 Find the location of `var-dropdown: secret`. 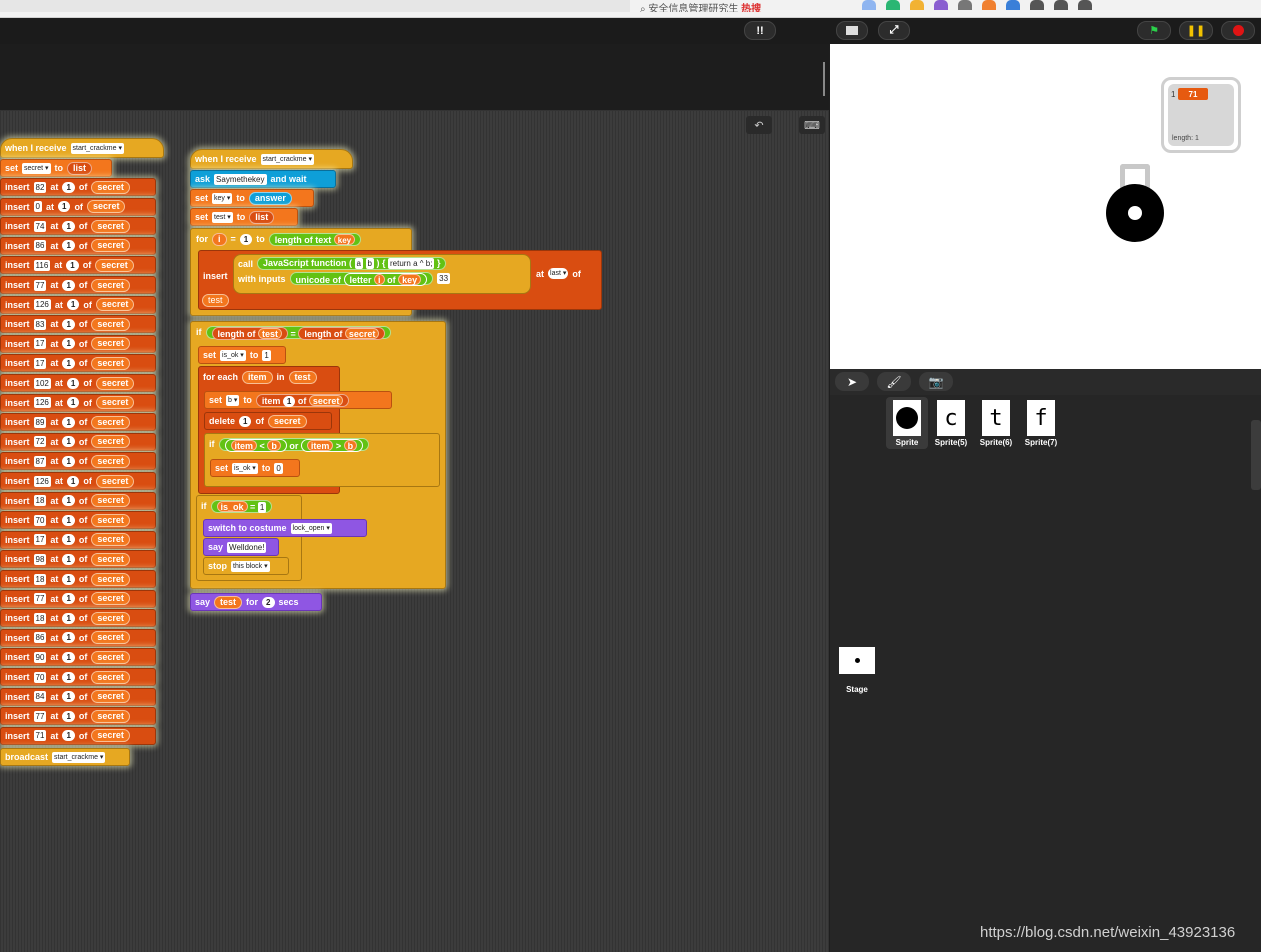

var-dropdown: secret is located at coordinates (36, 168).